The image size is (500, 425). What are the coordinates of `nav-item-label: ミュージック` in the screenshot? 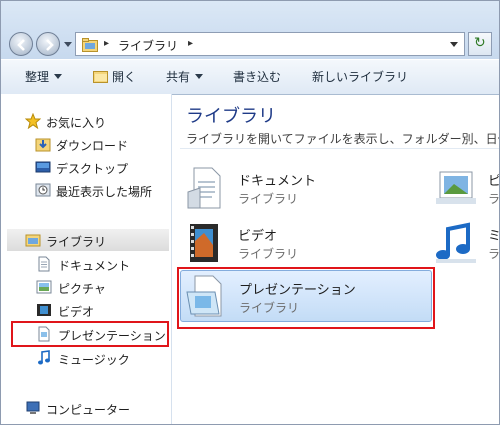 It's located at (94, 360).